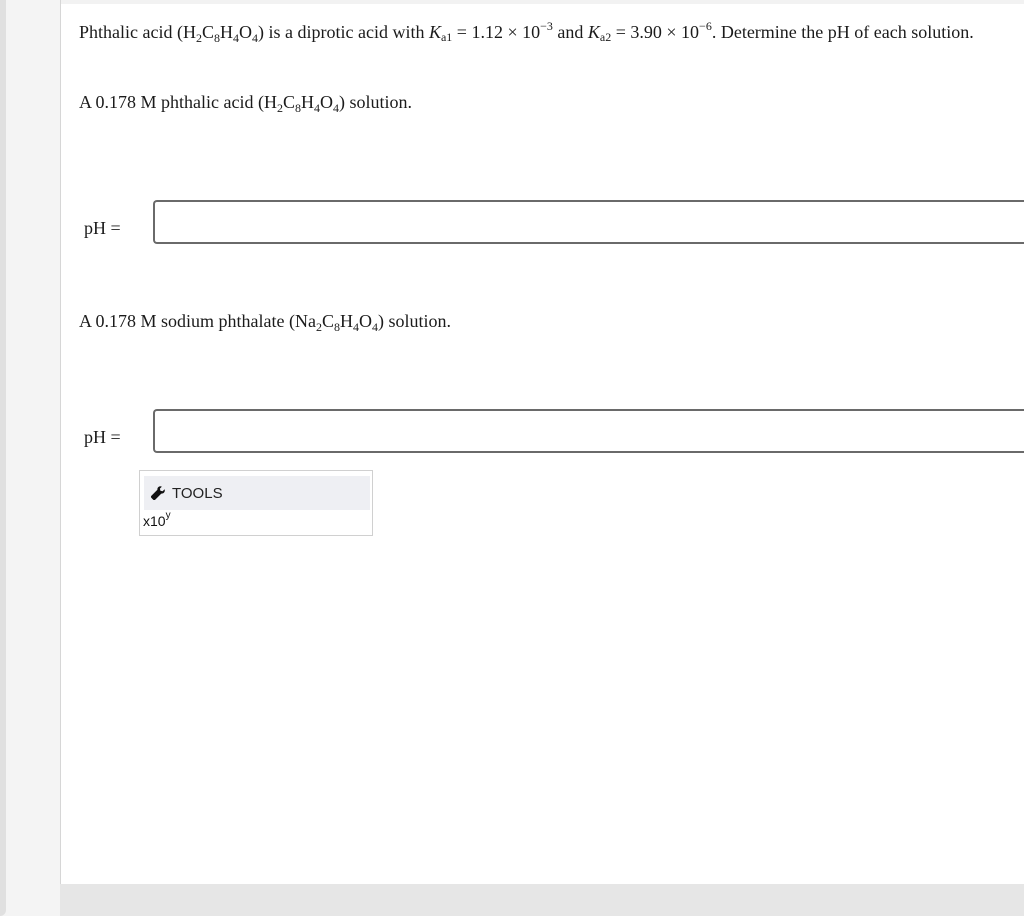 This screenshot has height=916, width=1024. What do you see at coordinates (102, 437) in the screenshot?
I see `ph-label-2: pH =` at bounding box center [102, 437].